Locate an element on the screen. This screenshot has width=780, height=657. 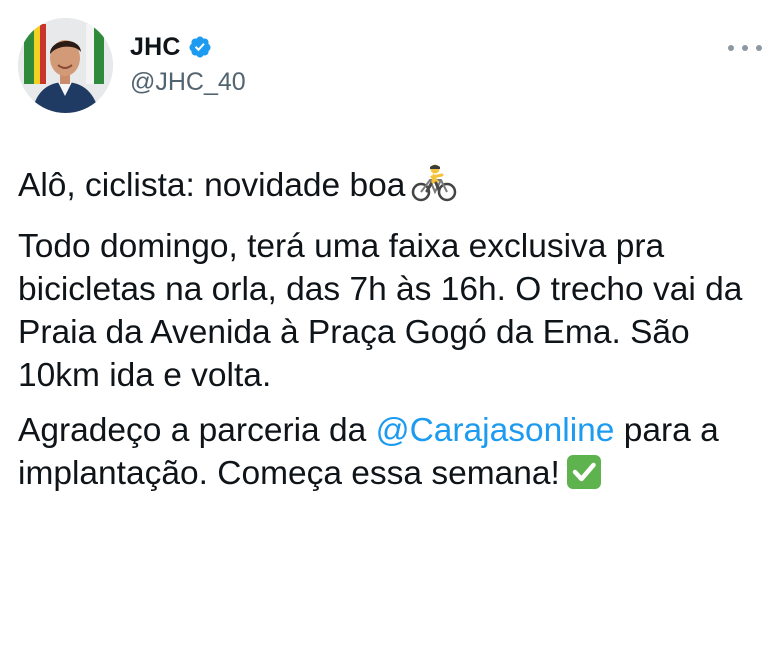
tweet-paragraph-1: Alô, ciclista: novidade boa is located at coordinates (385, 188).